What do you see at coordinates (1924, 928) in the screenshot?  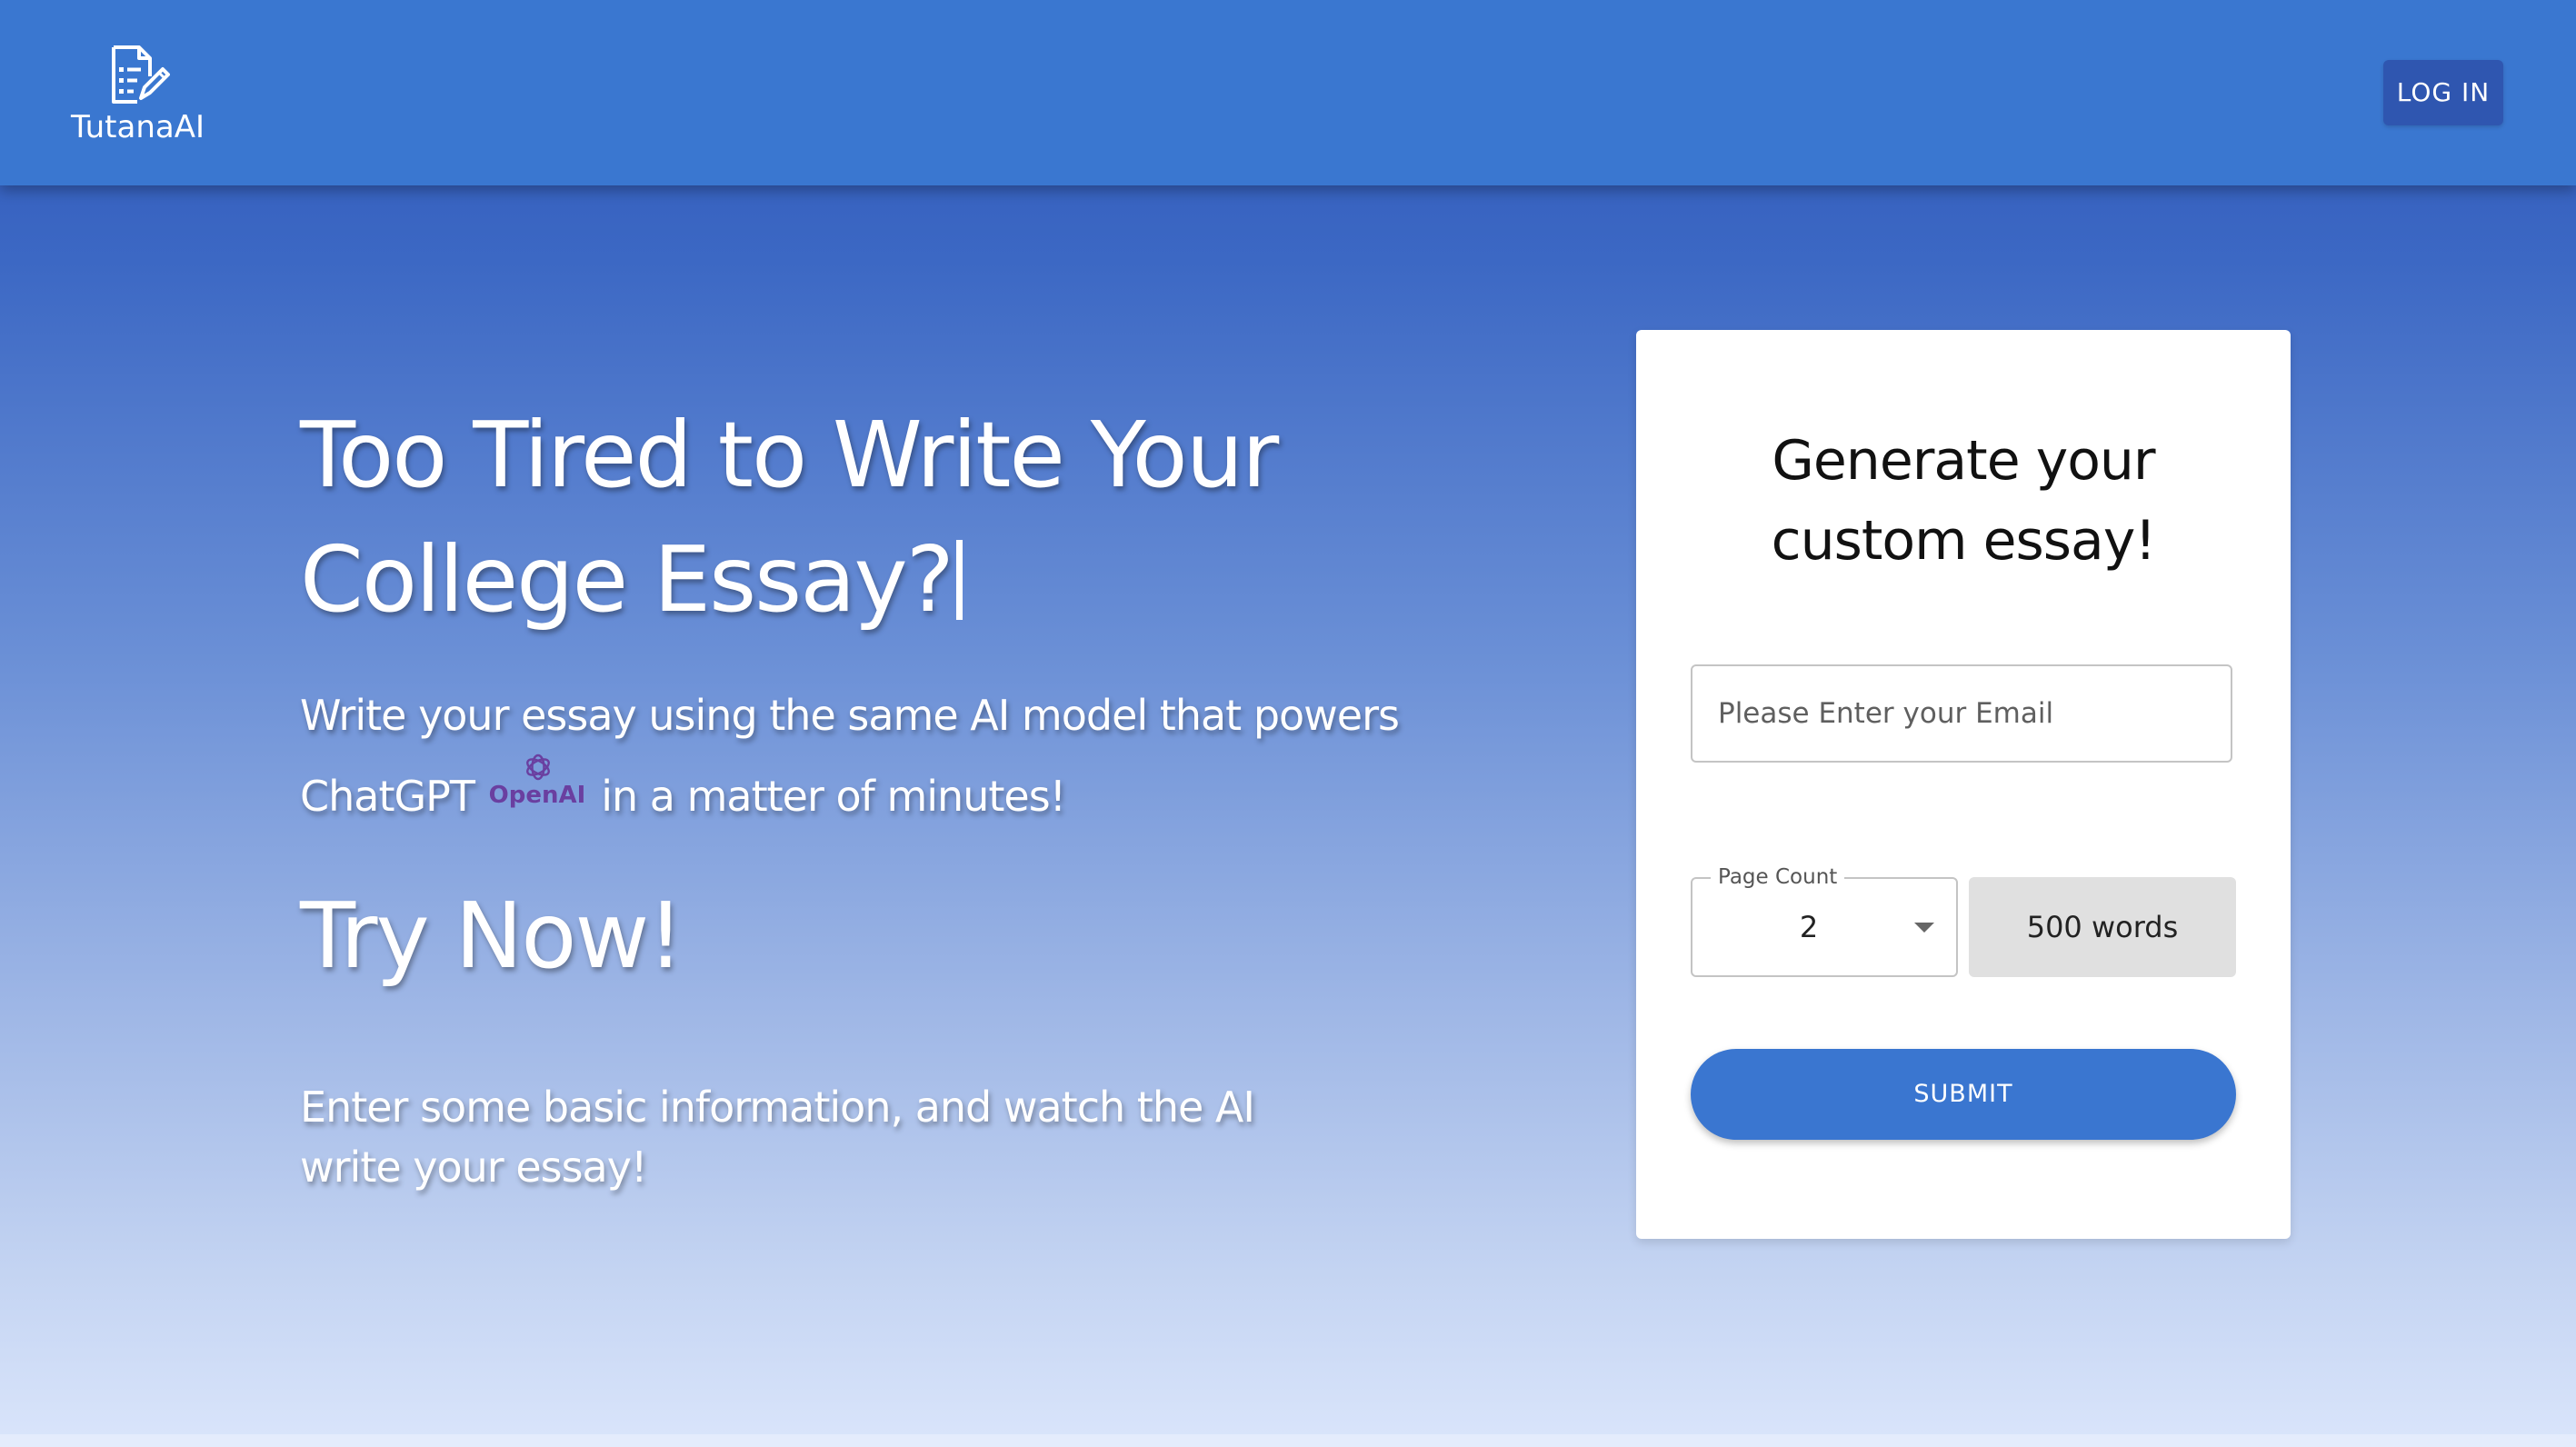 I see `caret-down-icon` at bounding box center [1924, 928].